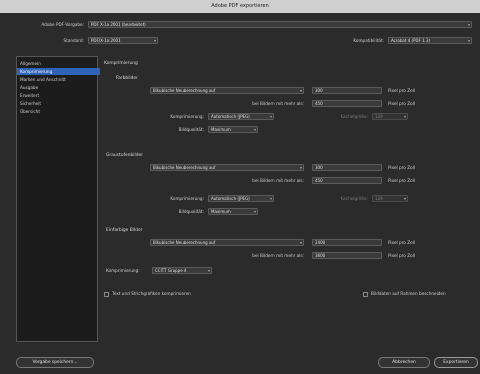  What do you see at coordinates (58, 111) in the screenshot?
I see `sidebar-item-uebersicht: Übersicht` at bounding box center [58, 111].